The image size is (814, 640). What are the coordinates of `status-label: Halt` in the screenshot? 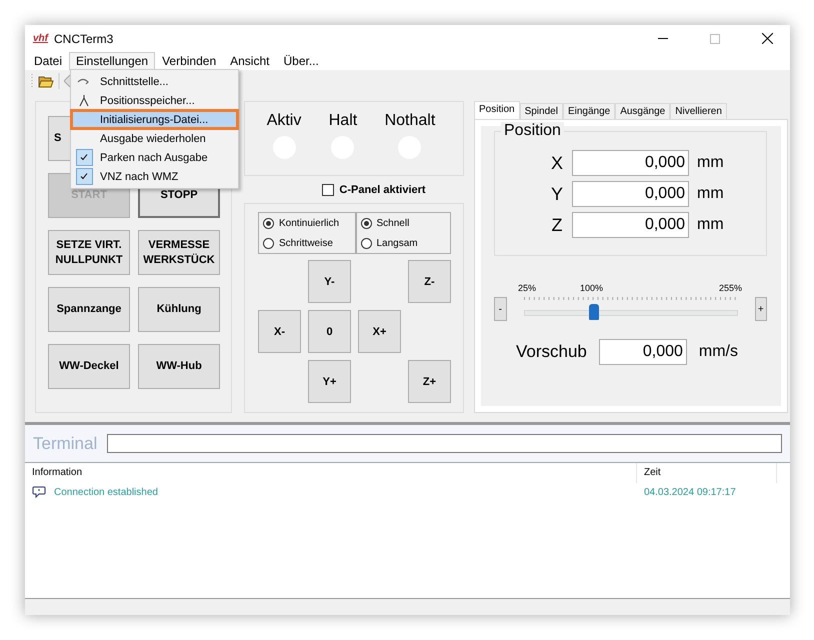 It's located at (343, 121).